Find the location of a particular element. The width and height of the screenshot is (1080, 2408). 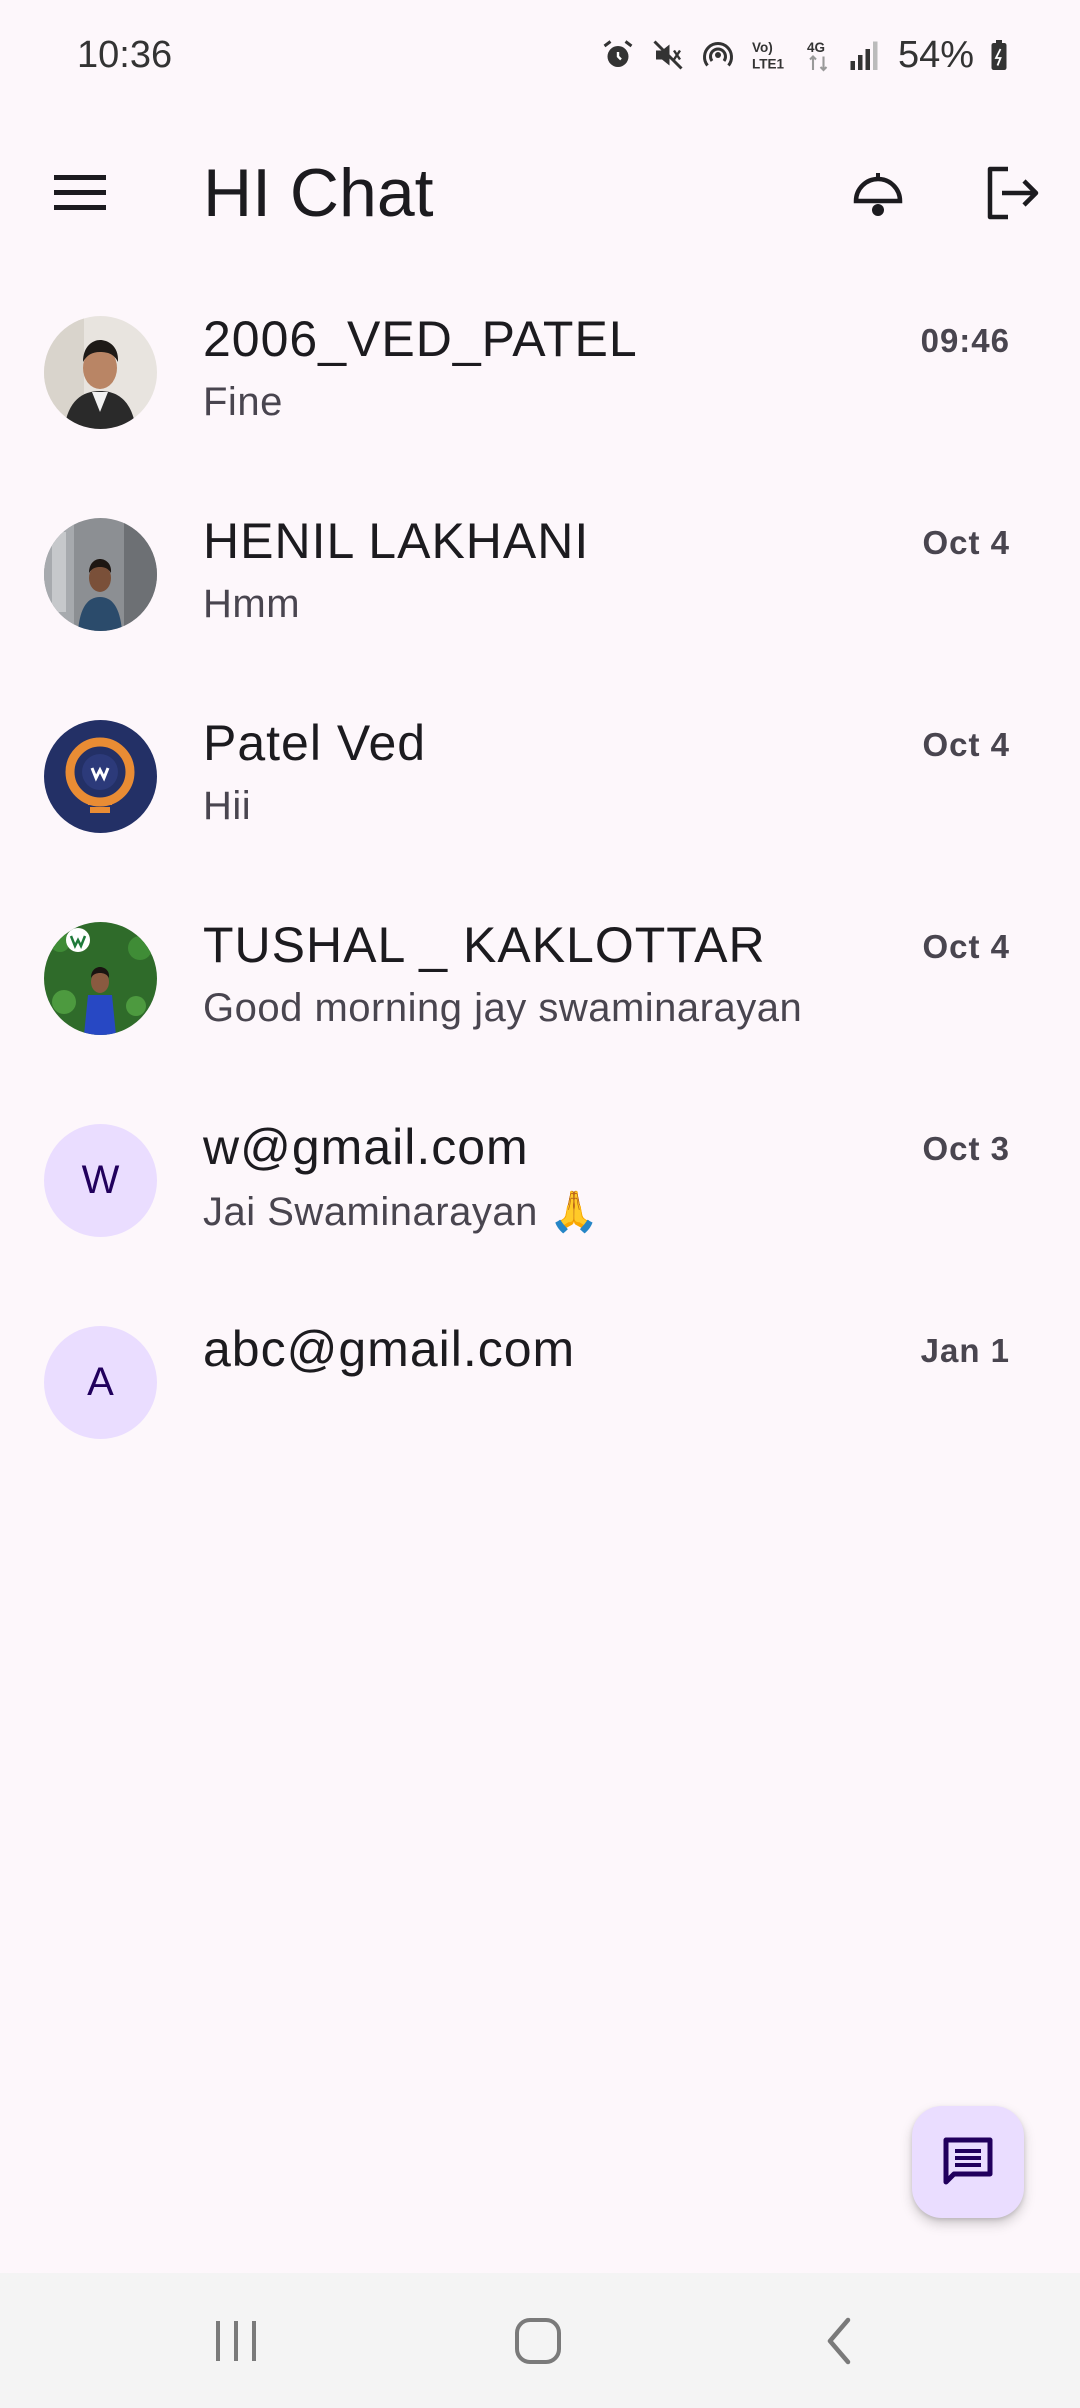

chat-last-message: Hii is located at coordinates (227, 806).